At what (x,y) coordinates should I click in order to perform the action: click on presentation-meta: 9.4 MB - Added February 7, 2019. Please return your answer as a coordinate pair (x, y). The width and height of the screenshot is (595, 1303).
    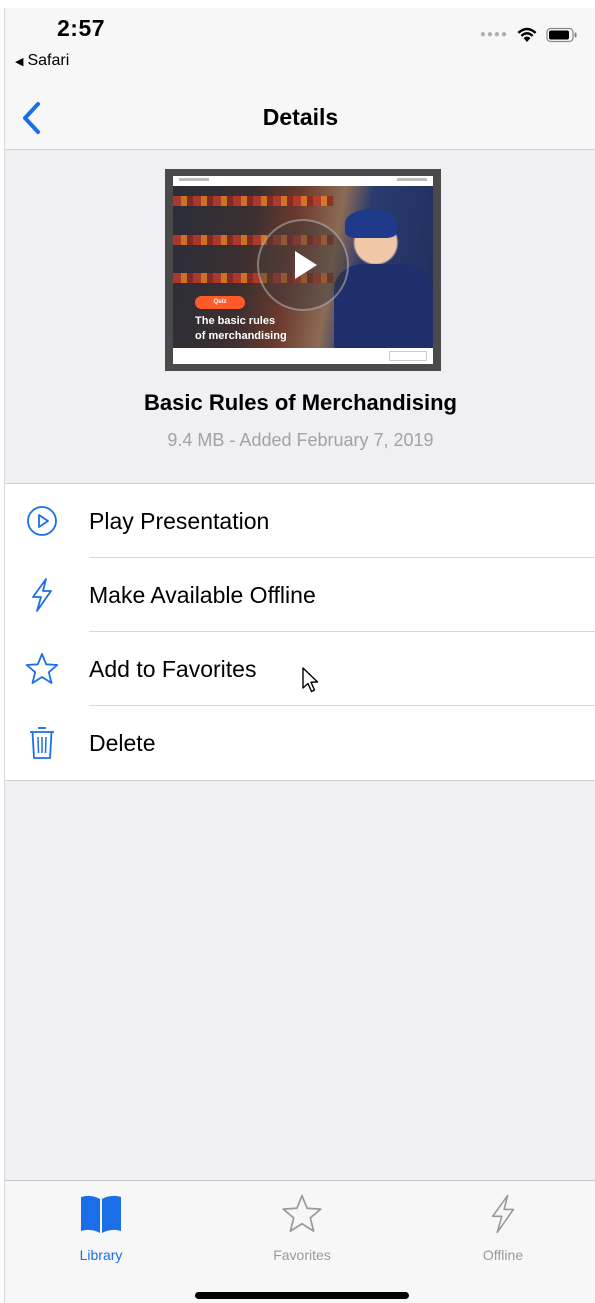
    Looking at the image, I should click on (300, 440).